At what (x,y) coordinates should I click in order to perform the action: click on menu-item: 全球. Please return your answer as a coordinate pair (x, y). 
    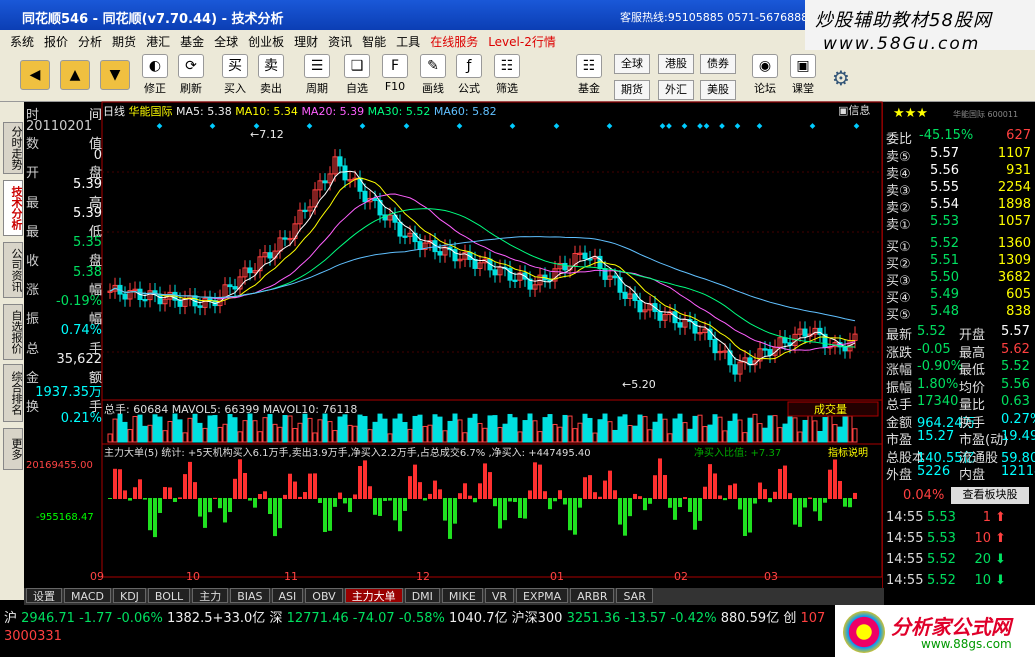
    Looking at the image, I should click on (226, 41).